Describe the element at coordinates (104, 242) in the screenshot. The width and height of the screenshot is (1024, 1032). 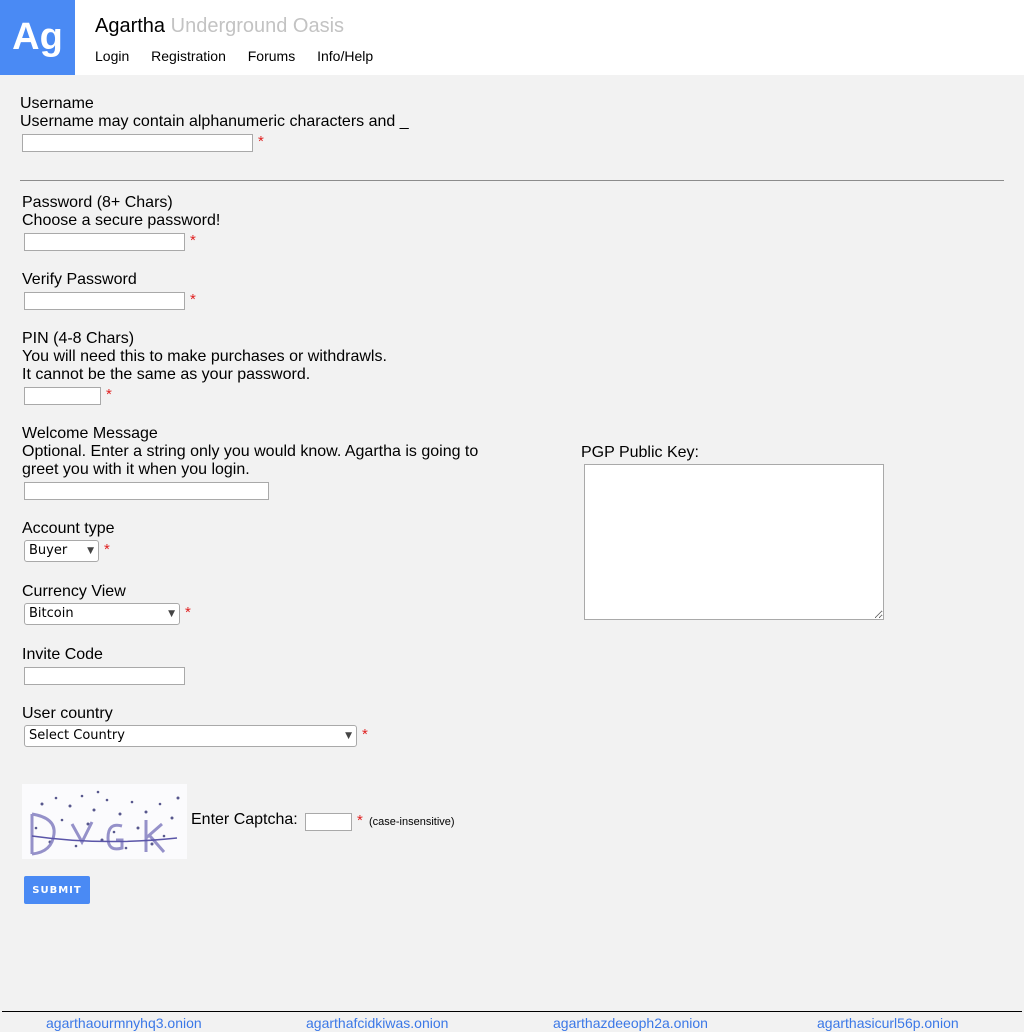
I see `password-input` at that location.